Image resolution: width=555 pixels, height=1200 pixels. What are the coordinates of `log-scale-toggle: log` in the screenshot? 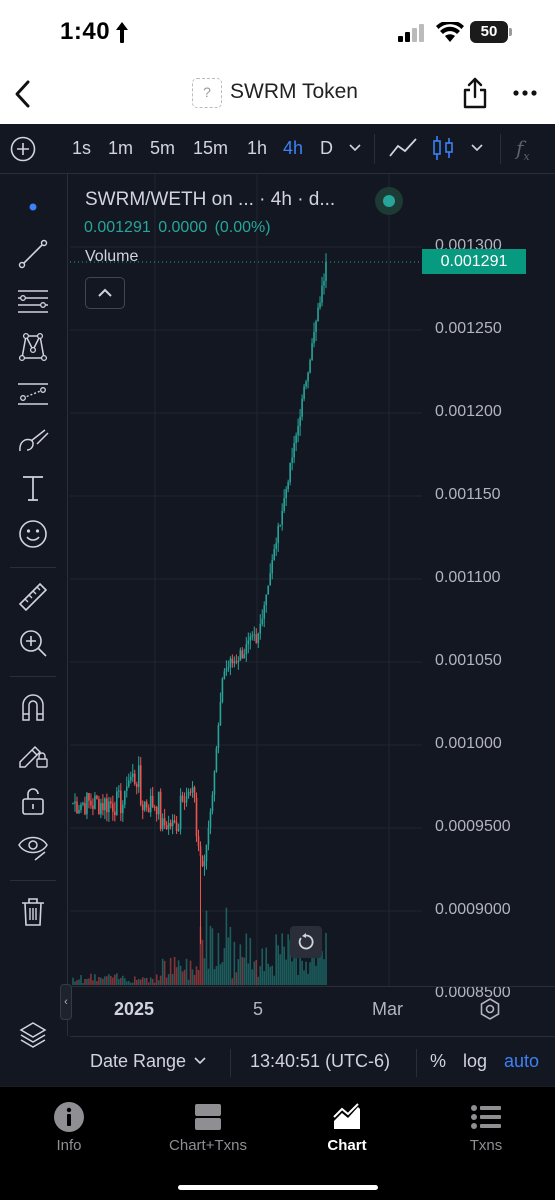 It's located at (475, 1061).